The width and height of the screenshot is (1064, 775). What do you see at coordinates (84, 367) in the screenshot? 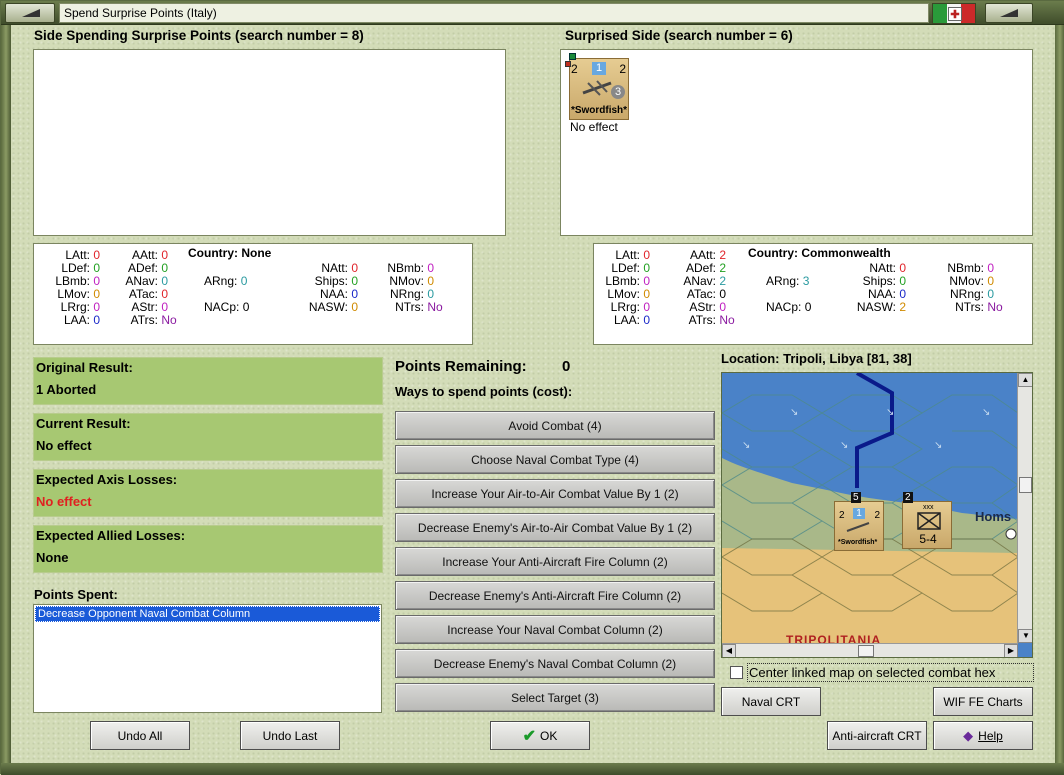
I see `original-result-label: Original Result:` at bounding box center [84, 367].